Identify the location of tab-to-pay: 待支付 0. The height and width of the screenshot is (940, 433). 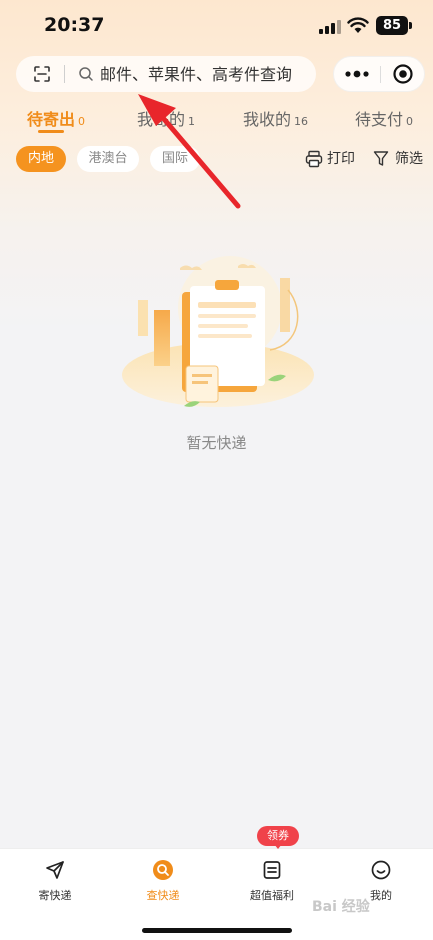
(384, 121).